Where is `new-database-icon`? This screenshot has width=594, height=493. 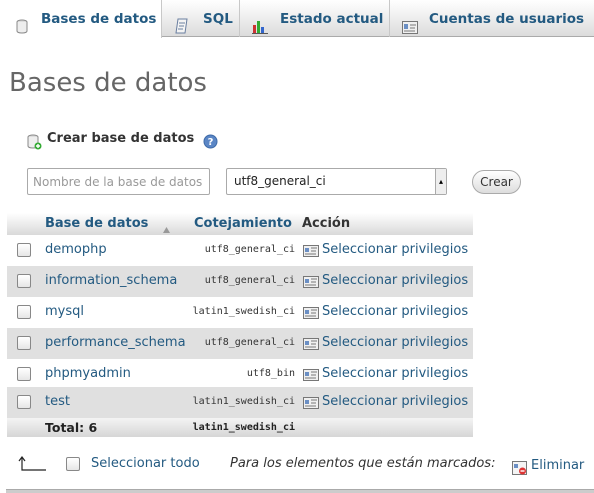 new-database-icon is located at coordinates (34, 144).